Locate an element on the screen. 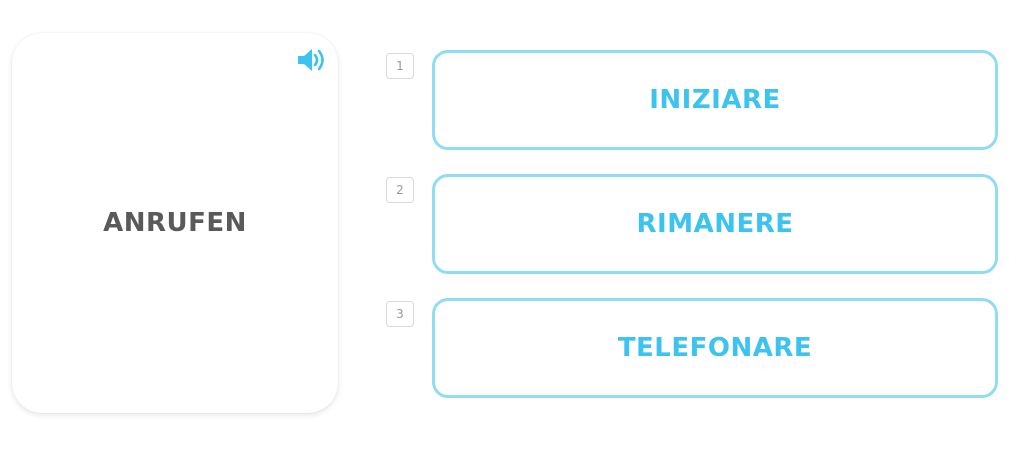  option-button-iniziare: INIZIARE is located at coordinates (715, 100).